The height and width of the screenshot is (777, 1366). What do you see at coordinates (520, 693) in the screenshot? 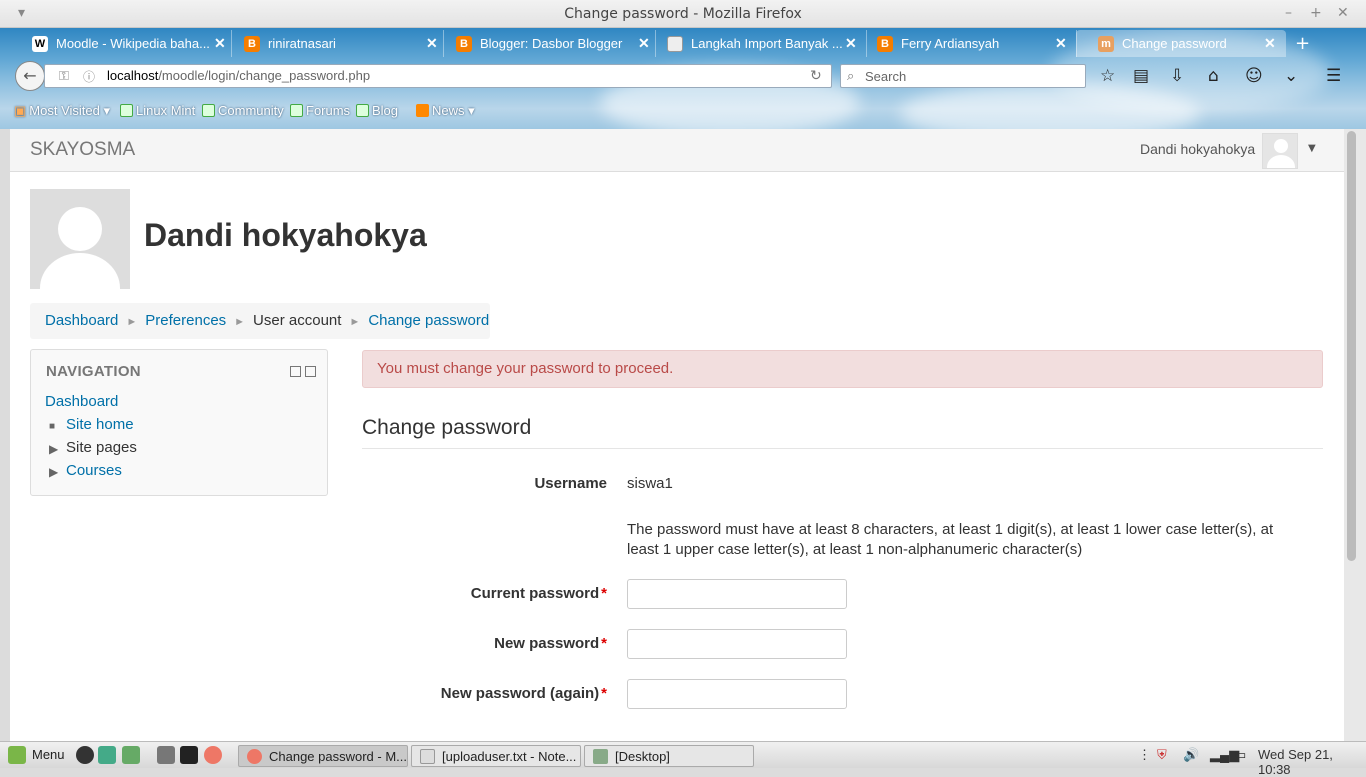
I see `label-text: New password (again)` at bounding box center [520, 693].